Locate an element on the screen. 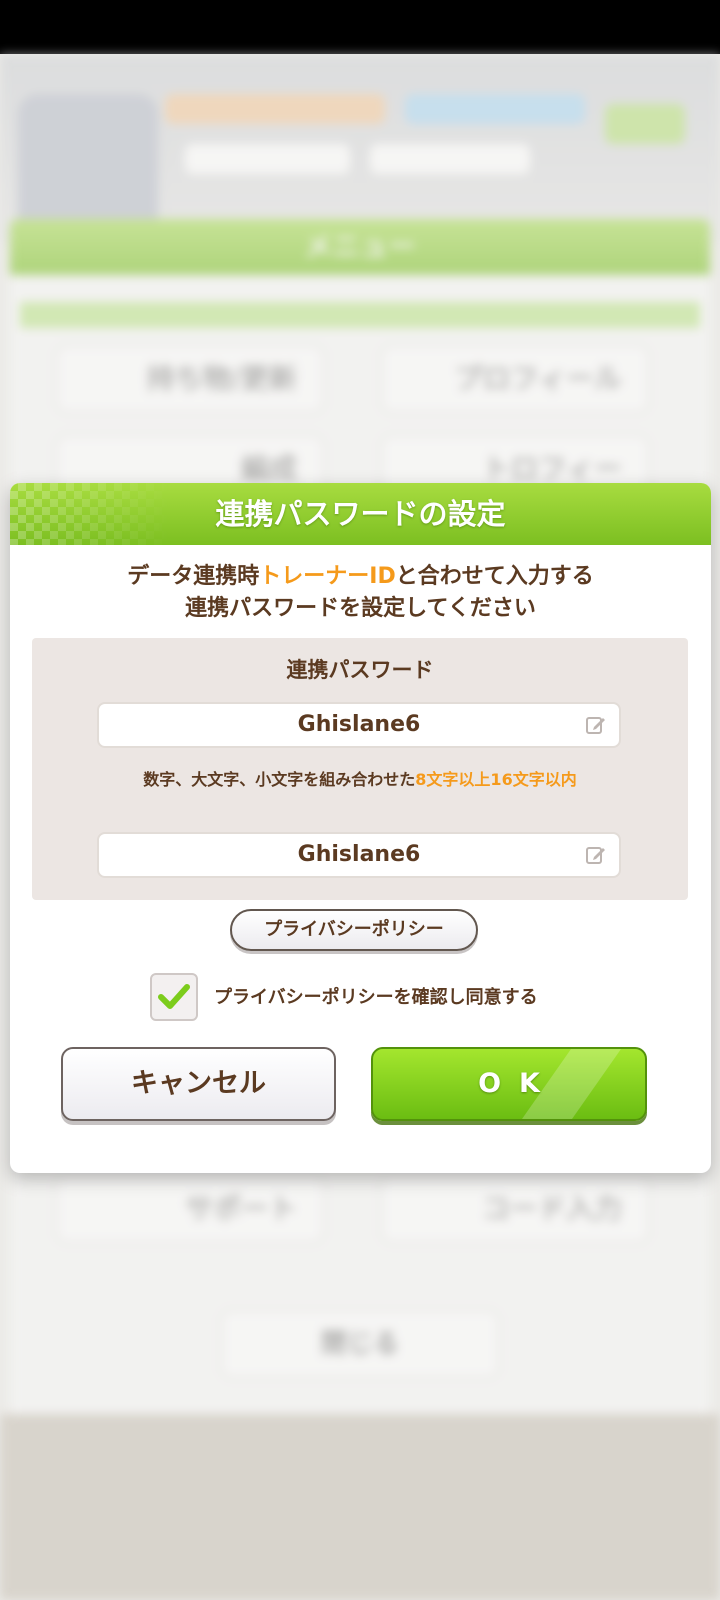 This screenshot has width=720, height=1600. description-text: データ連携時 is located at coordinates (193, 576).